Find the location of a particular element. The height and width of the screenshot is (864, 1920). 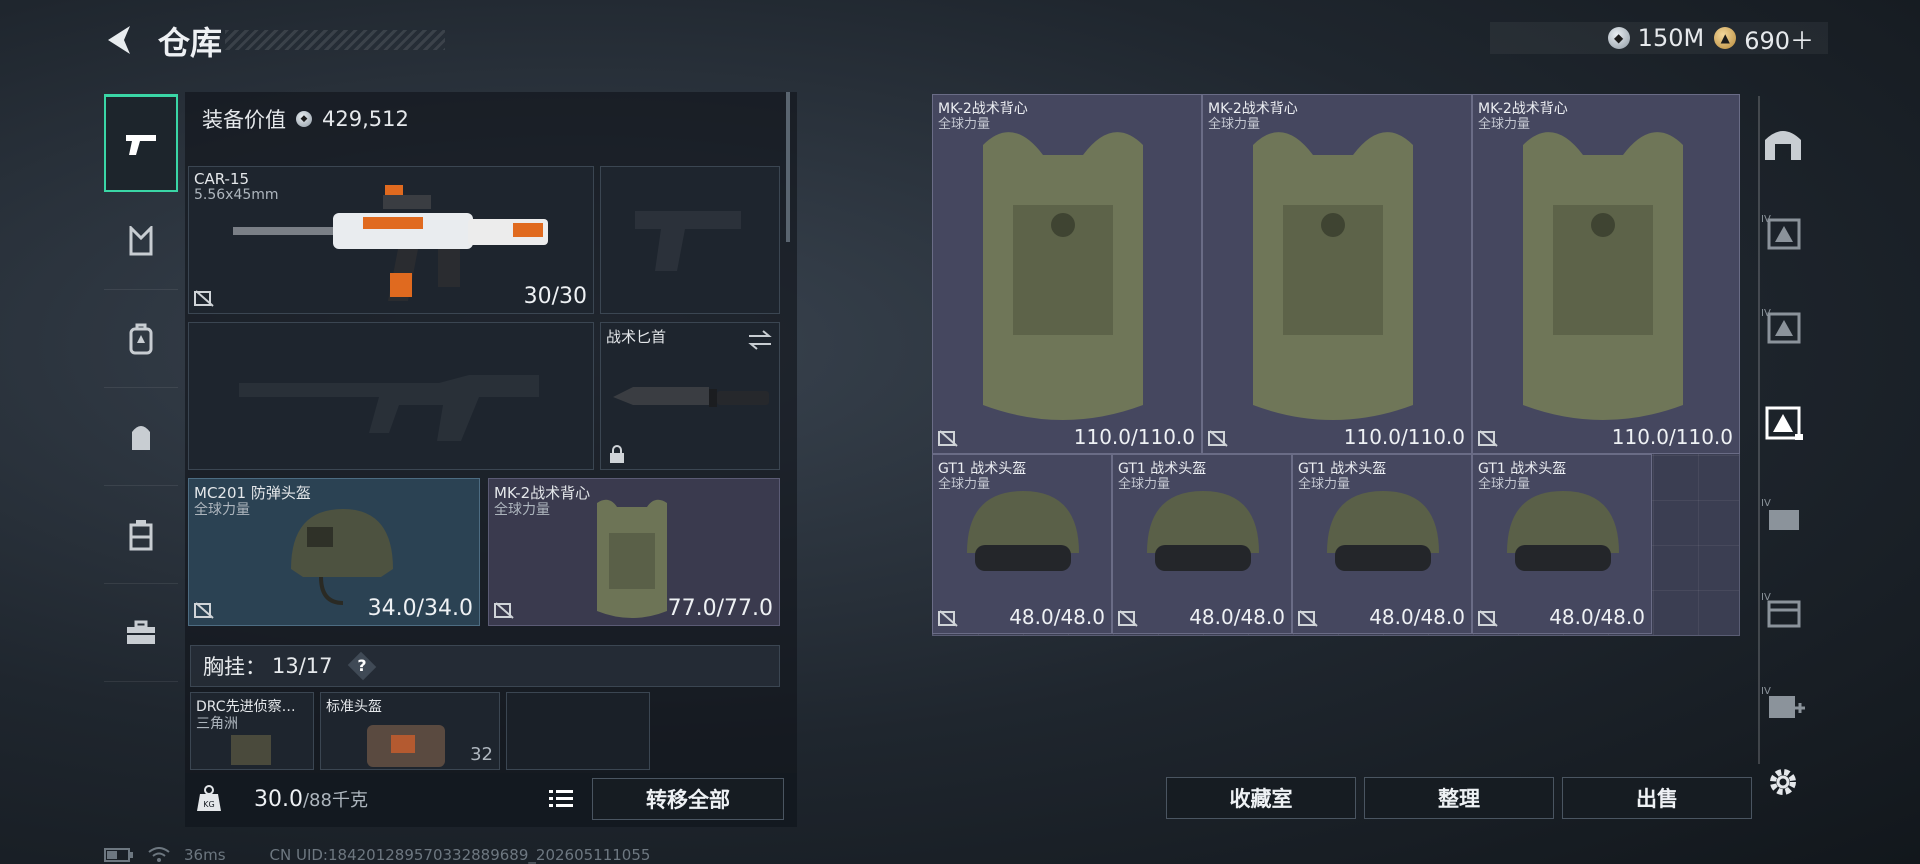

rifle-image is located at coordinates (390, 243).